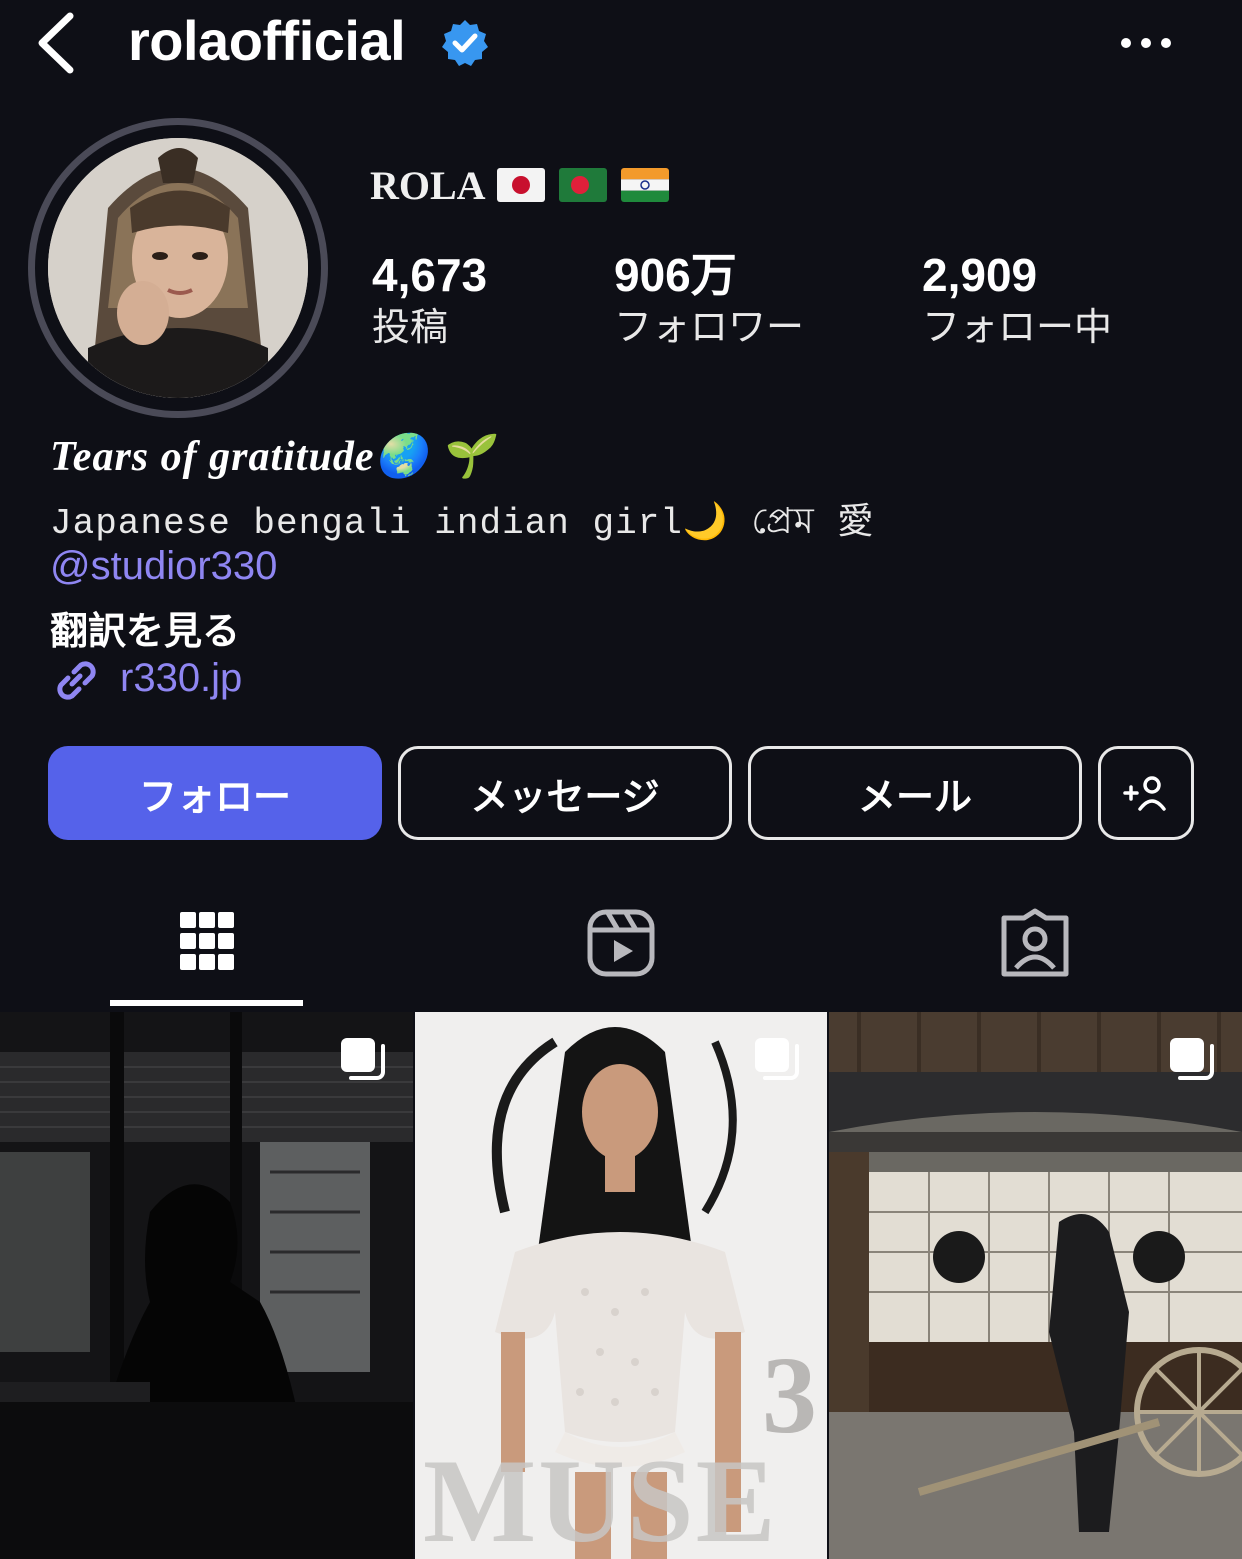  What do you see at coordinates (267, 40) in the screenshot?
I see `profile-username: rolaofficial` at bounding box center [267, 40].